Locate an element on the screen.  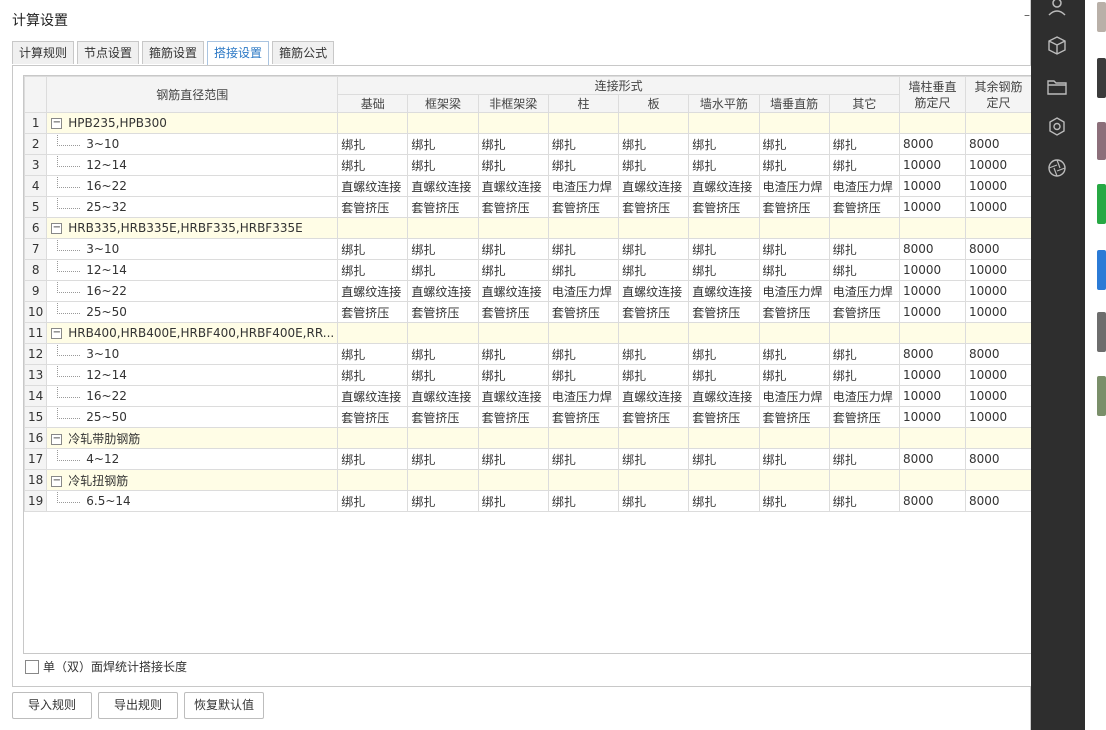
group-name-cell: − 冷轧带肋钢筋 is located at coordinates (192, 438).